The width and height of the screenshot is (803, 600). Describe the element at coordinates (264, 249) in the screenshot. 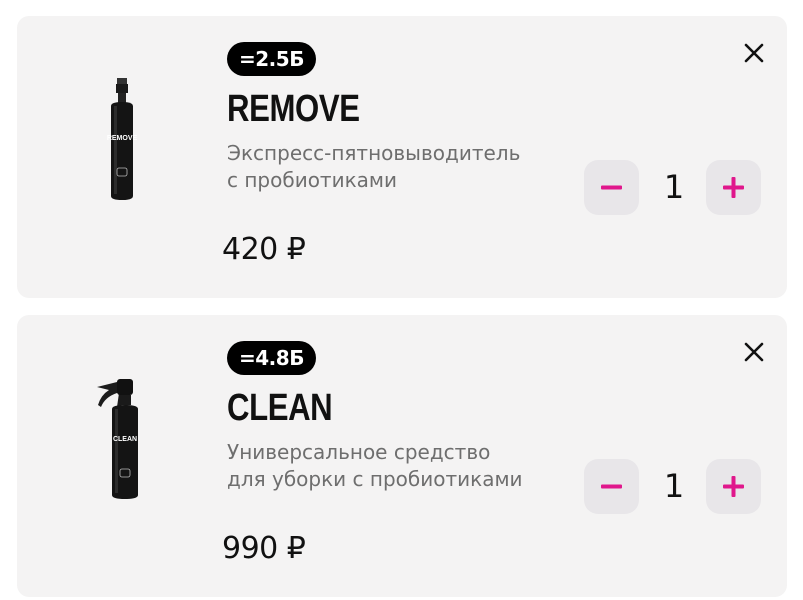

I see `product-price: 420 ₽` at that location.